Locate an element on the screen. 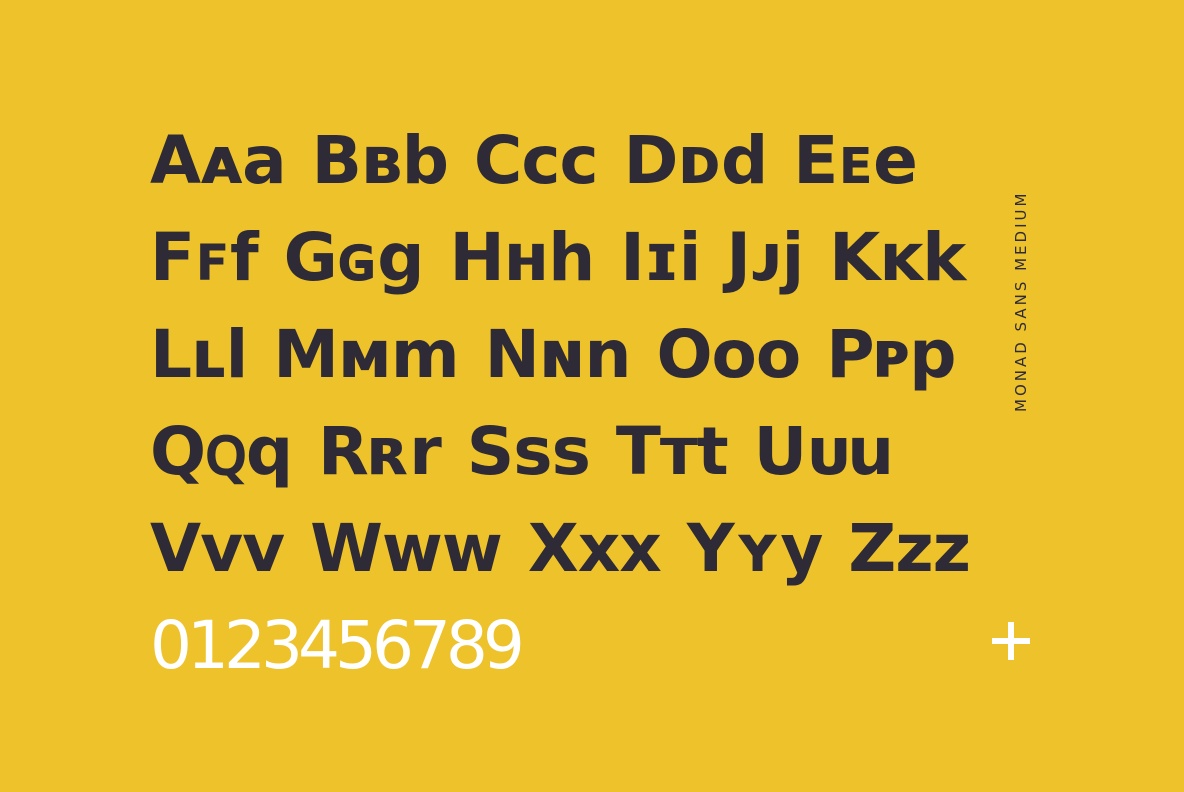  glyph-row: Fꜰf Gɢg Hʜh Iɪi Jᴊj Kᴋk is located at coordinates (558, 257).